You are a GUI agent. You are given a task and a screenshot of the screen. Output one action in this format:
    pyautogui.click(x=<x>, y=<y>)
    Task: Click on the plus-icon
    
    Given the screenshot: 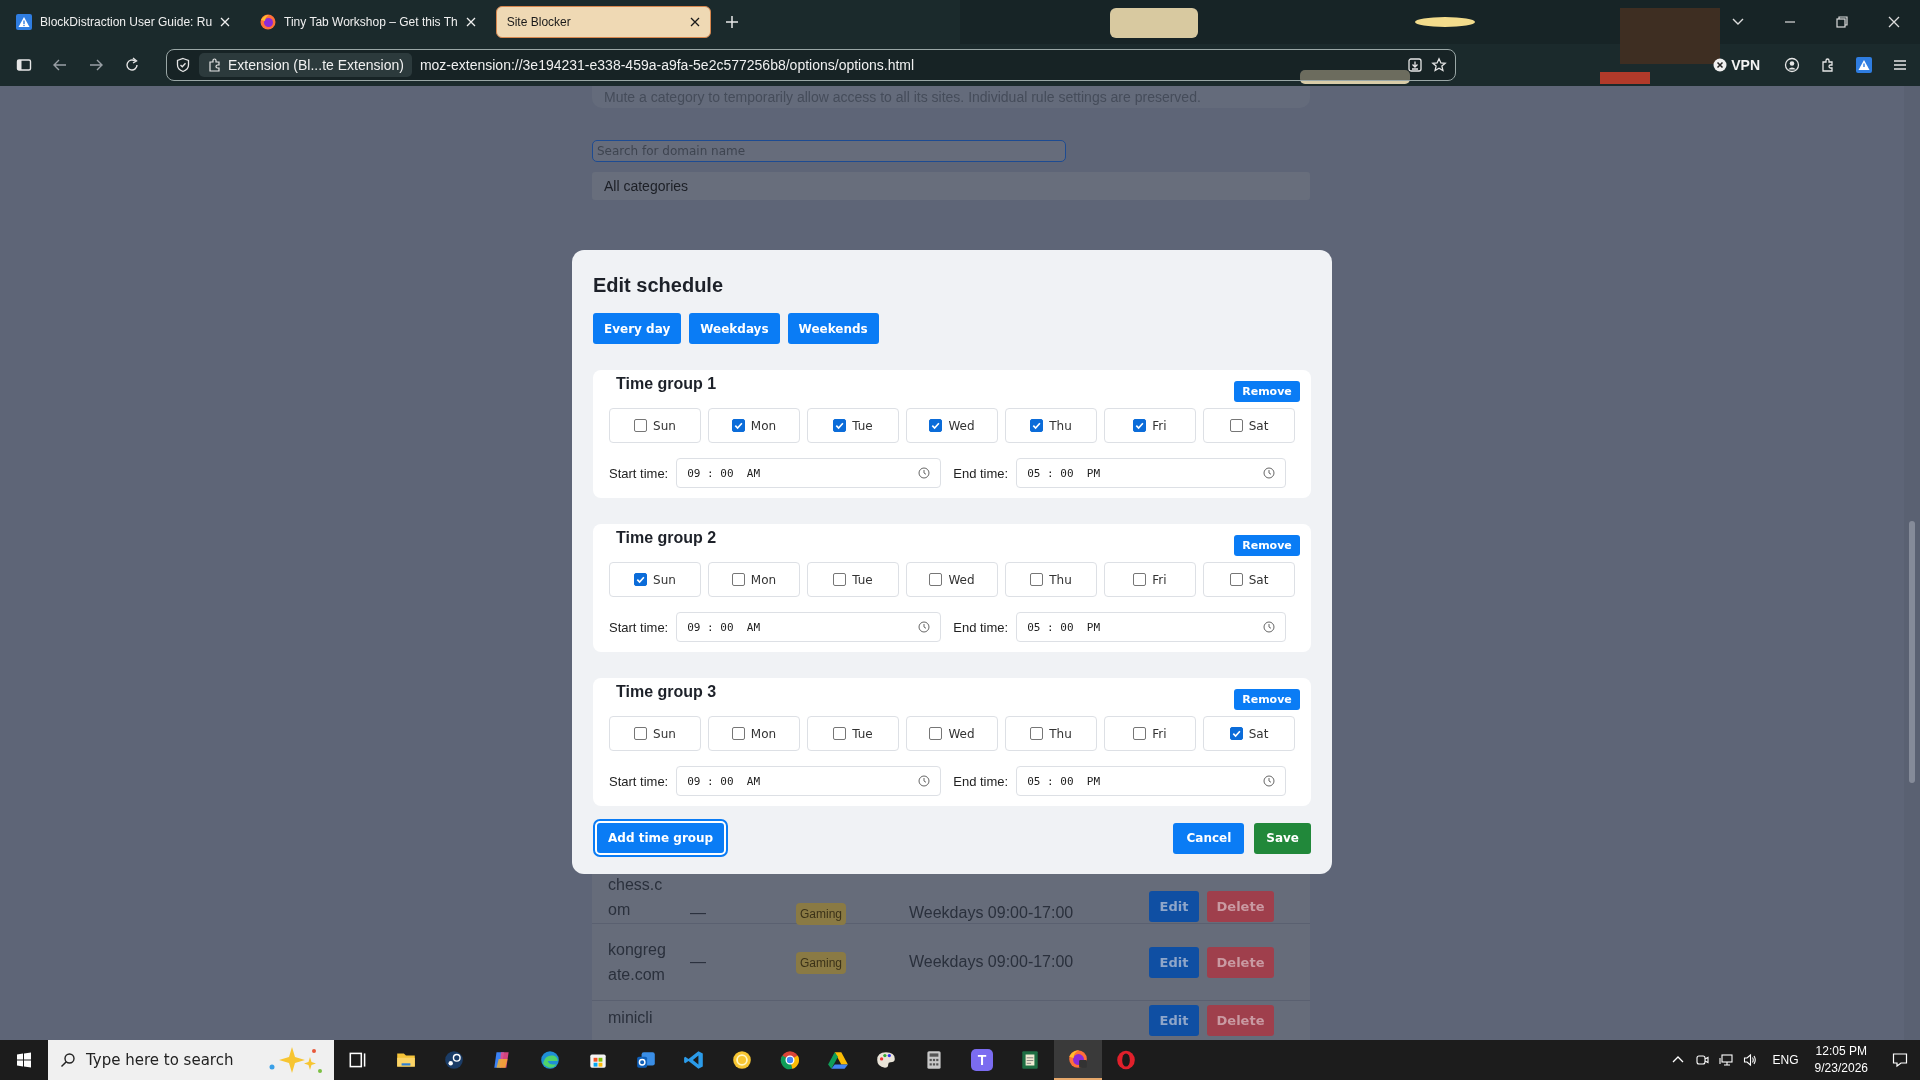 What is the action you would take?
    pyautogui.click(x=731, y=22)
    